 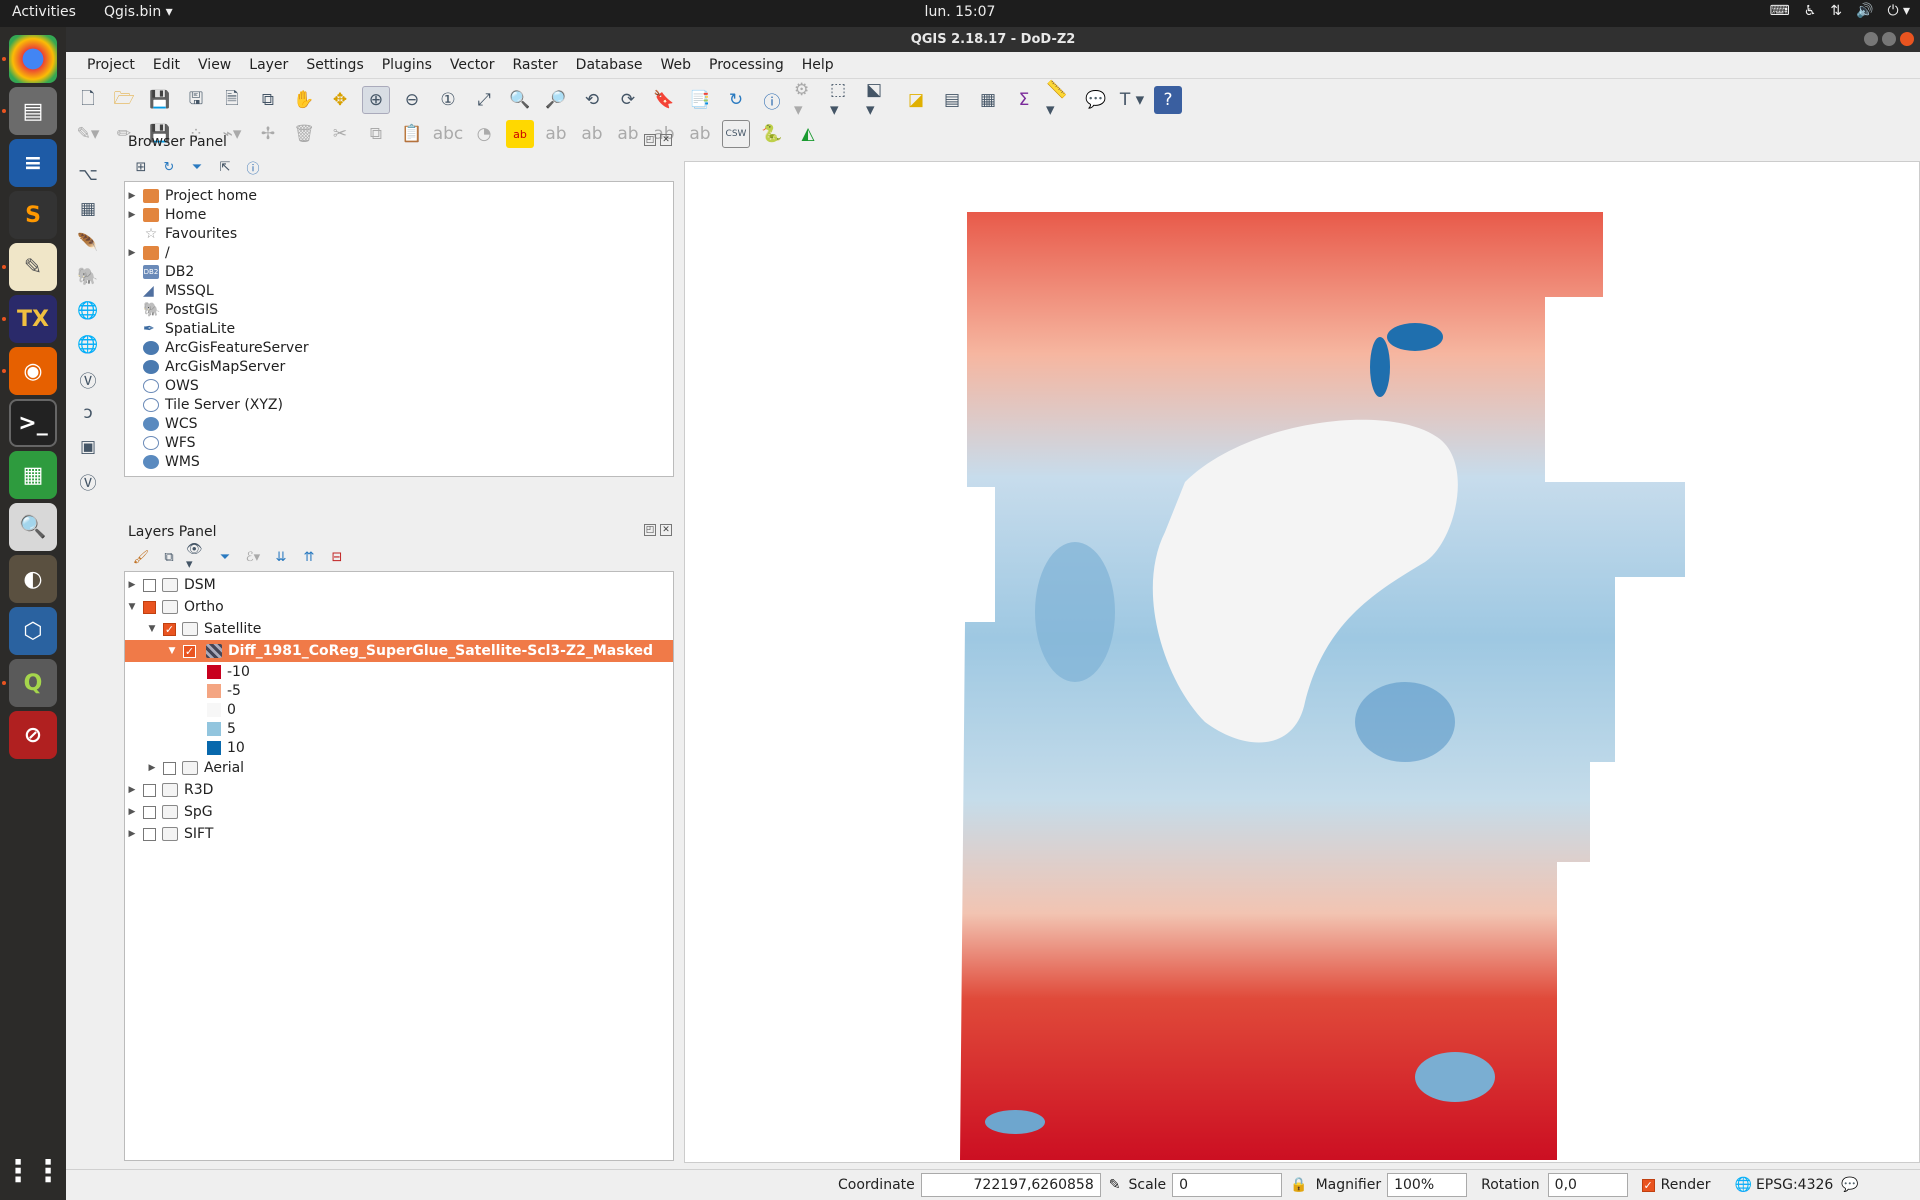 I want to click on zoom-layer-icon: 🔎, so click(x=556, y=100).